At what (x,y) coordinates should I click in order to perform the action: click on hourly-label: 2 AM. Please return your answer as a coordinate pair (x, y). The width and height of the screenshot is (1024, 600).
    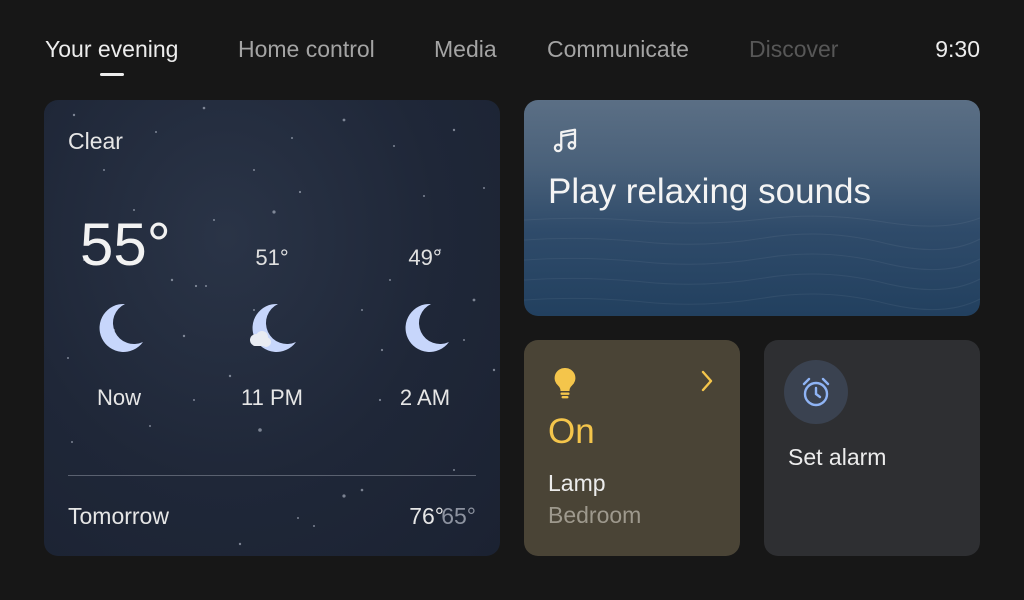
    Looking at the image, I should click on (425, 397).